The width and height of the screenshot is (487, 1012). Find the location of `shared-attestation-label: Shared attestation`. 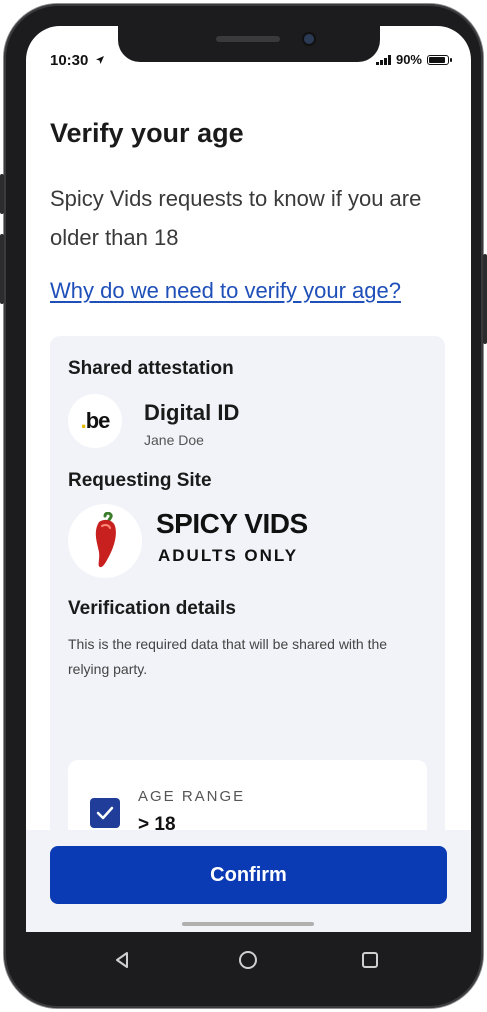

shared-attestation-label: Shared attestation is located at coordinates (151, 368).